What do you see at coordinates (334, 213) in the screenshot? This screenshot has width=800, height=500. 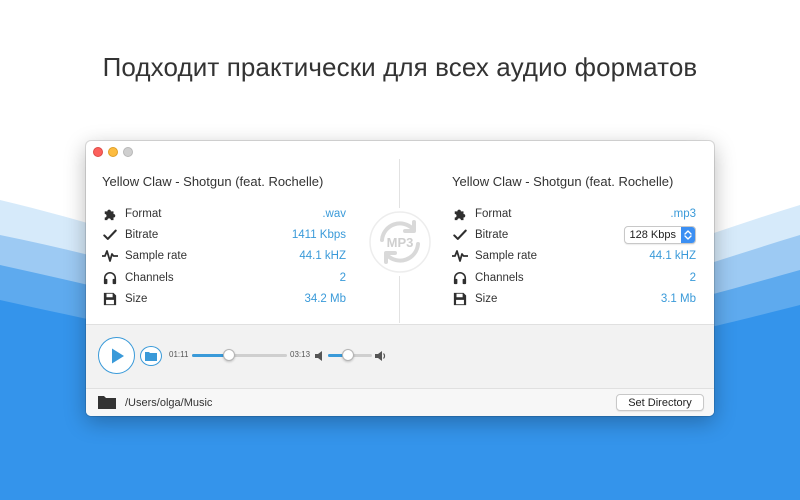 I see `format-value: .wav` at bounding box center [334, 213].